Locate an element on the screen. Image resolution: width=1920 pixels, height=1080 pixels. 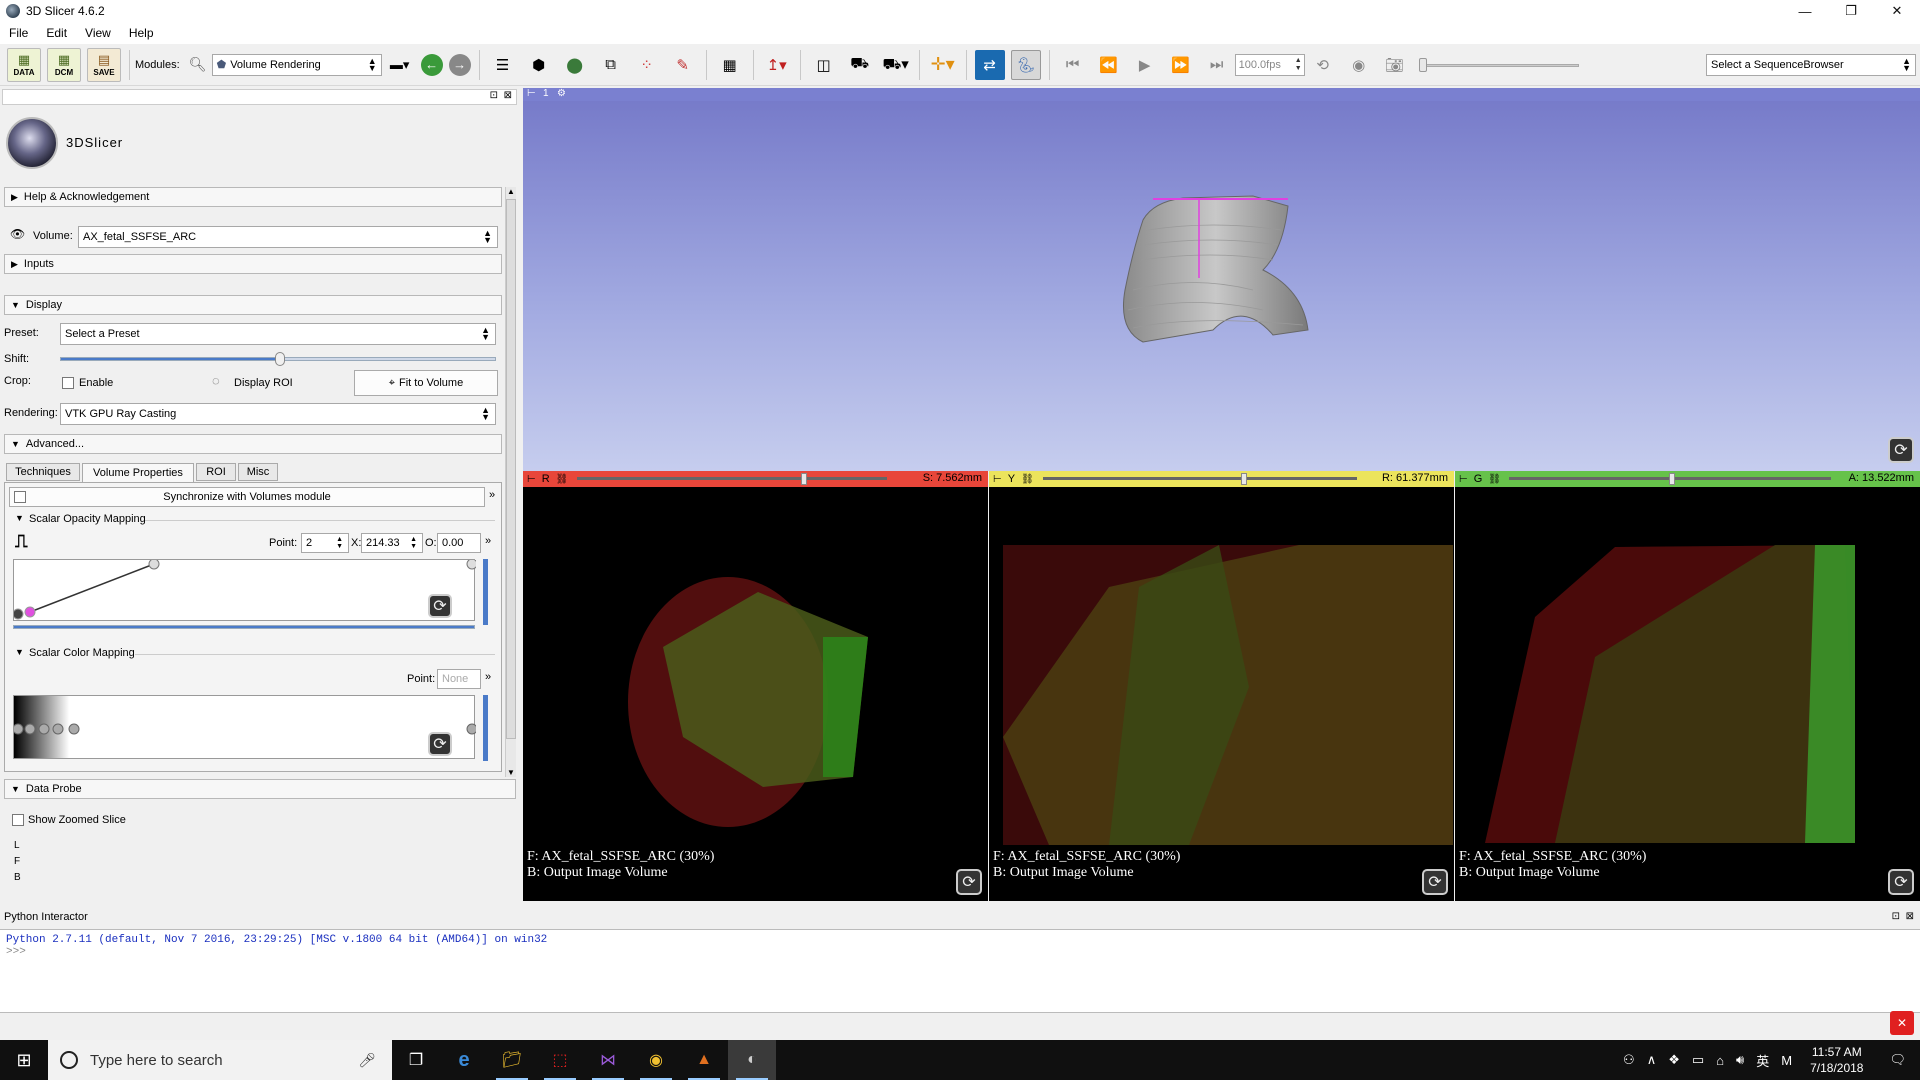
green-pin-icon: ⊢ is located at coordinates (1463, 479).